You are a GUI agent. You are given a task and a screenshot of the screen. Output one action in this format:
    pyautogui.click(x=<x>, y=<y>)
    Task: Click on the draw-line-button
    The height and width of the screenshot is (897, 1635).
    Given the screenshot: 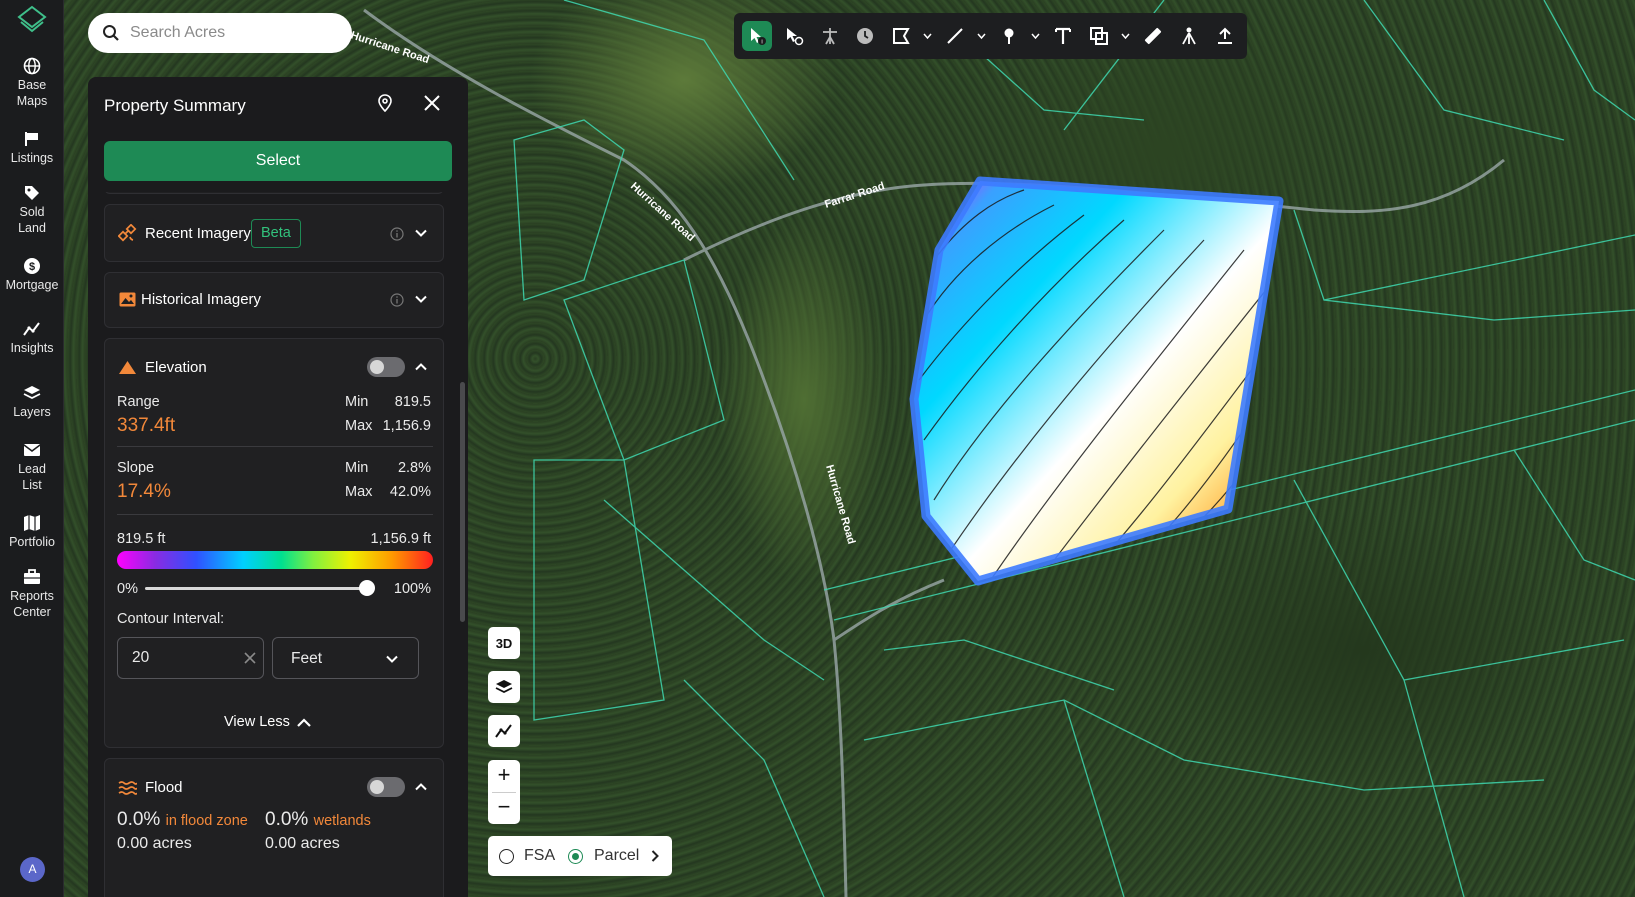 What is the action you would take?
    pyautogui.click(x=955, y=36)
    